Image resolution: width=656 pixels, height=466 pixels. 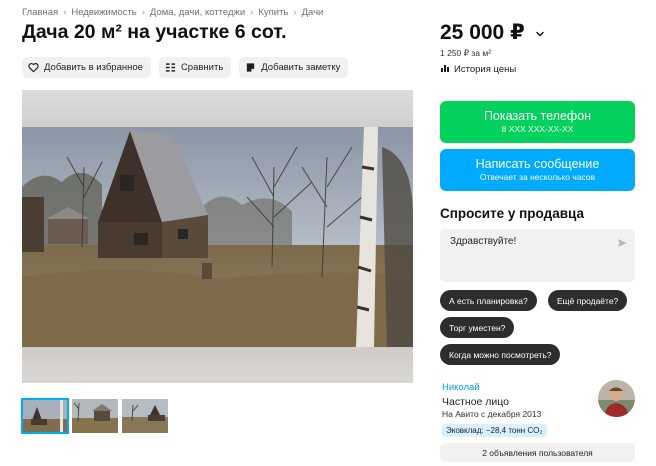 What do you see at coordinates (313, 12) in the screenshot?
I see `breadcrumb-item-dachas: Дачи` at bounding box center [313, 12].